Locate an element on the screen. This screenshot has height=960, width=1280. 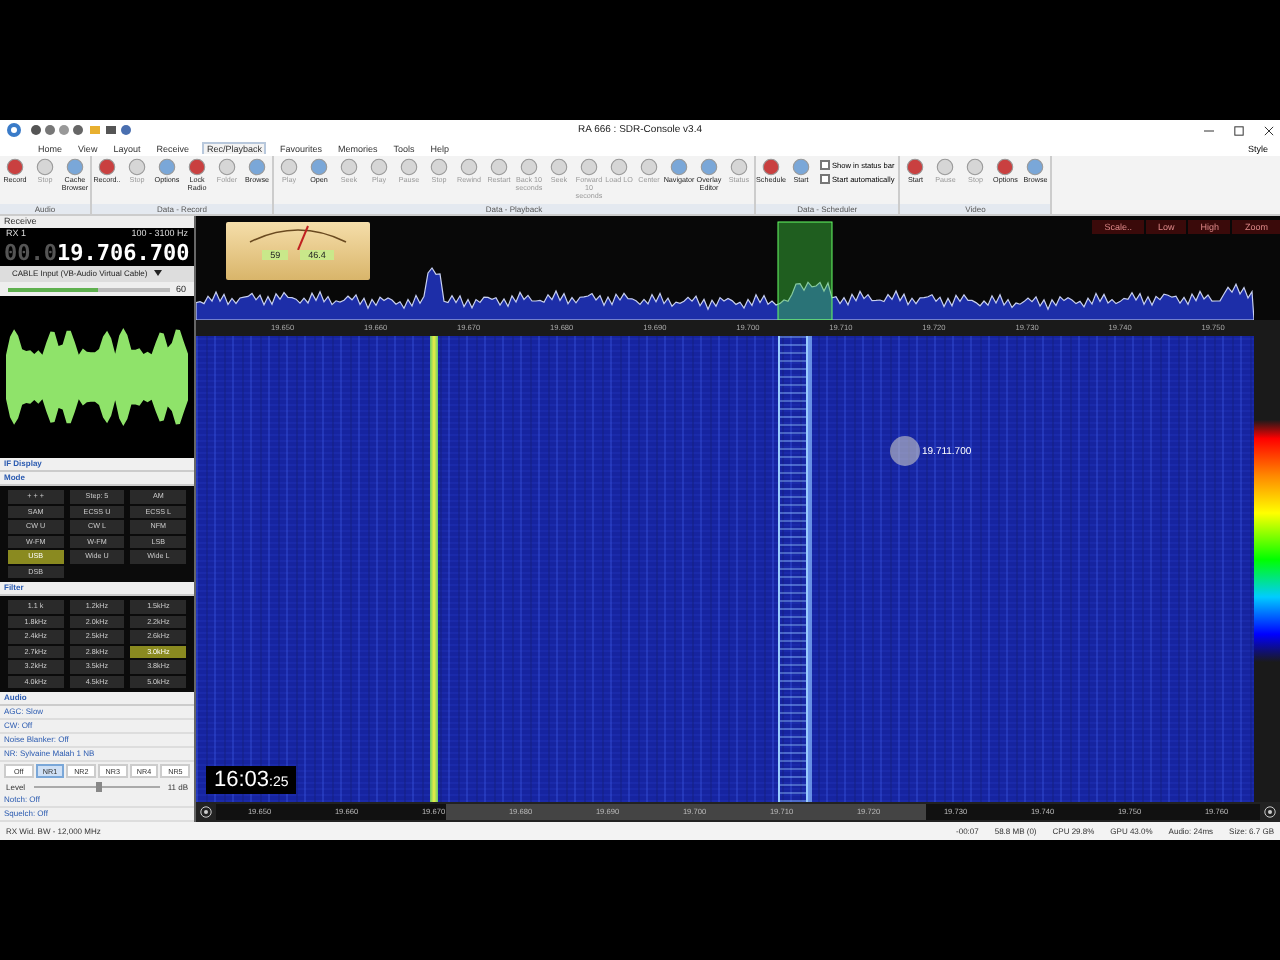
cursor-ring-icon is located at coordinates (905, 451).